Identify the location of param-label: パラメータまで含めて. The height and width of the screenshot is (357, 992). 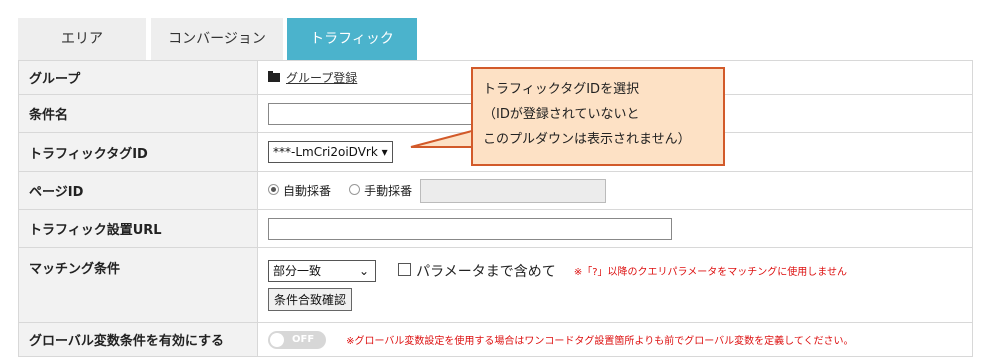
(486, 271).